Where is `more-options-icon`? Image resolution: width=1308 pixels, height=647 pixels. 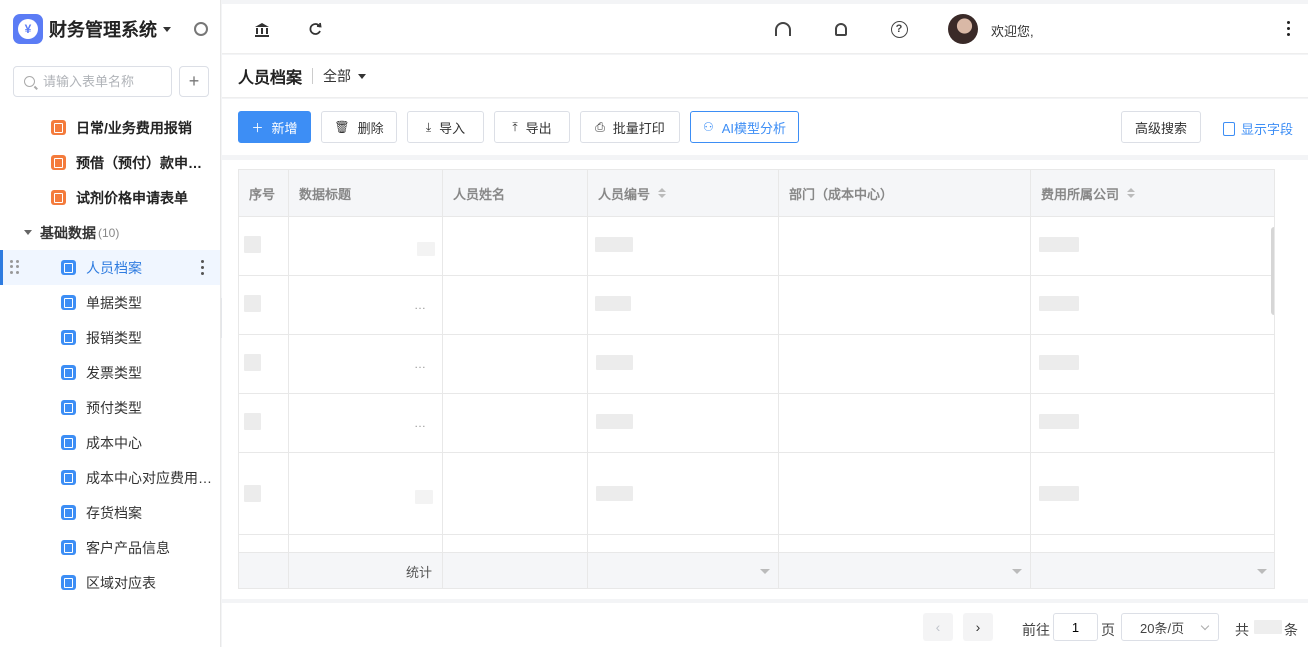
more-options-icon is located at coordinates (202, 267).